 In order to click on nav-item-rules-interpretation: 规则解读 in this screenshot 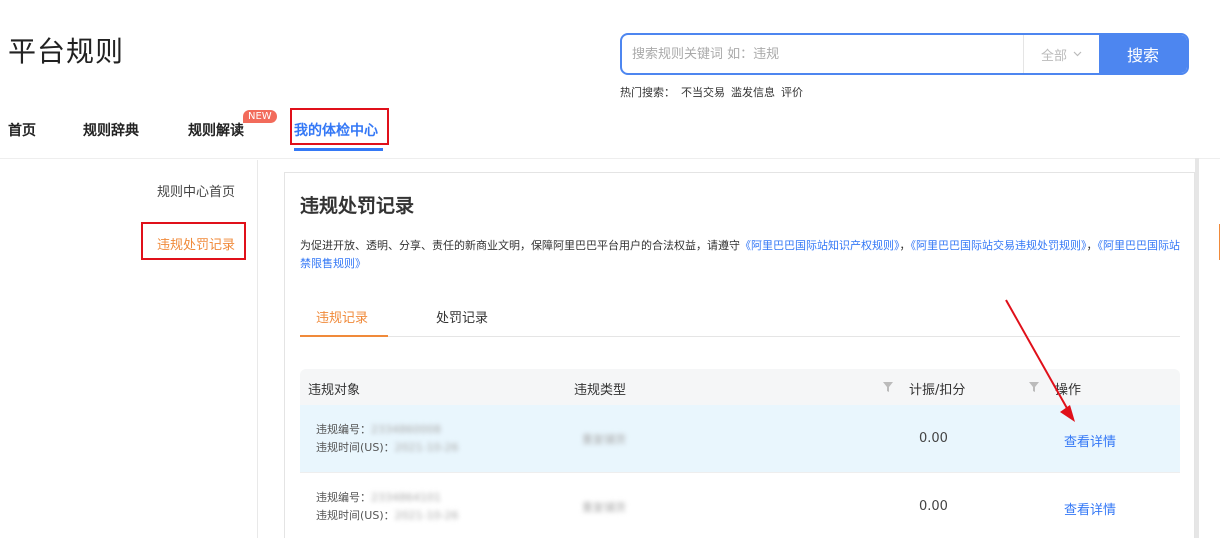, I will do `click(216, 130)`.